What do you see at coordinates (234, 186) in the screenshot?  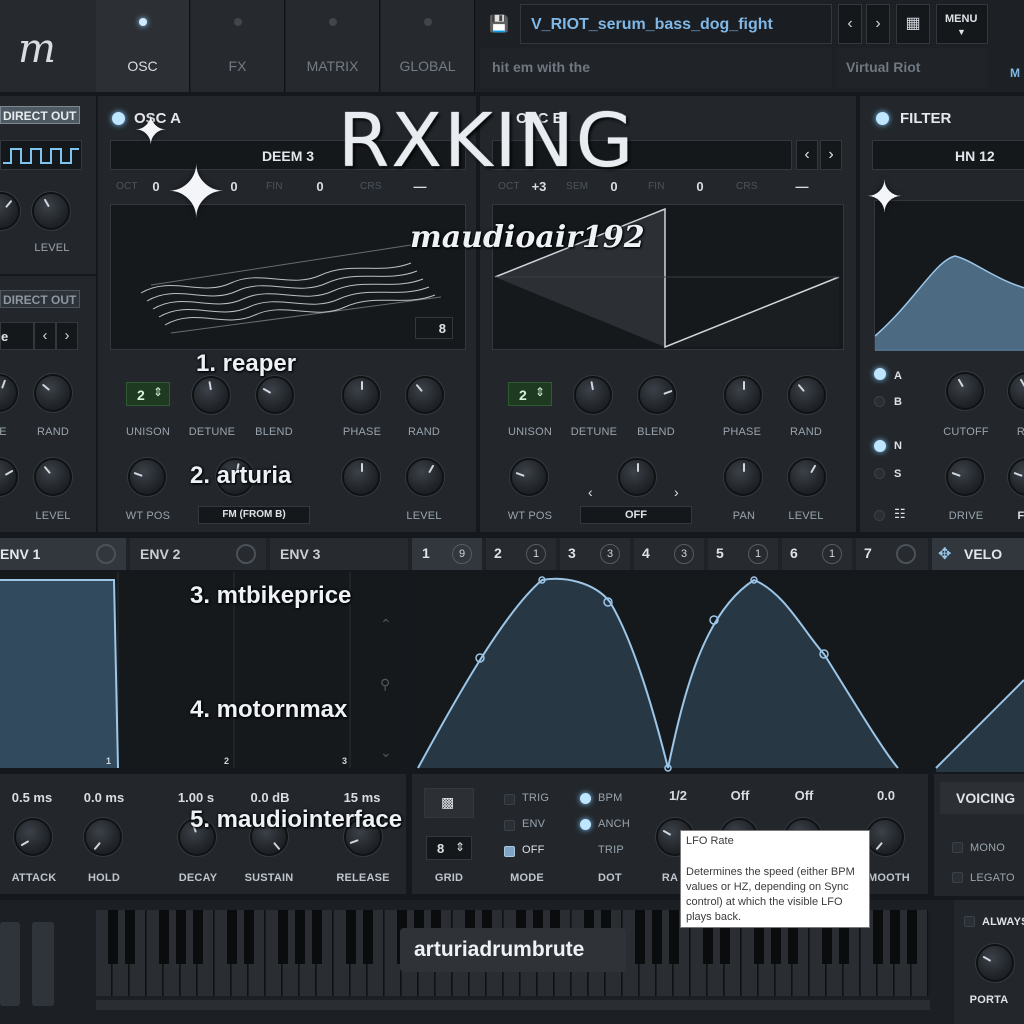 I see `sem-value: 0` at bounding box center [234, 186].